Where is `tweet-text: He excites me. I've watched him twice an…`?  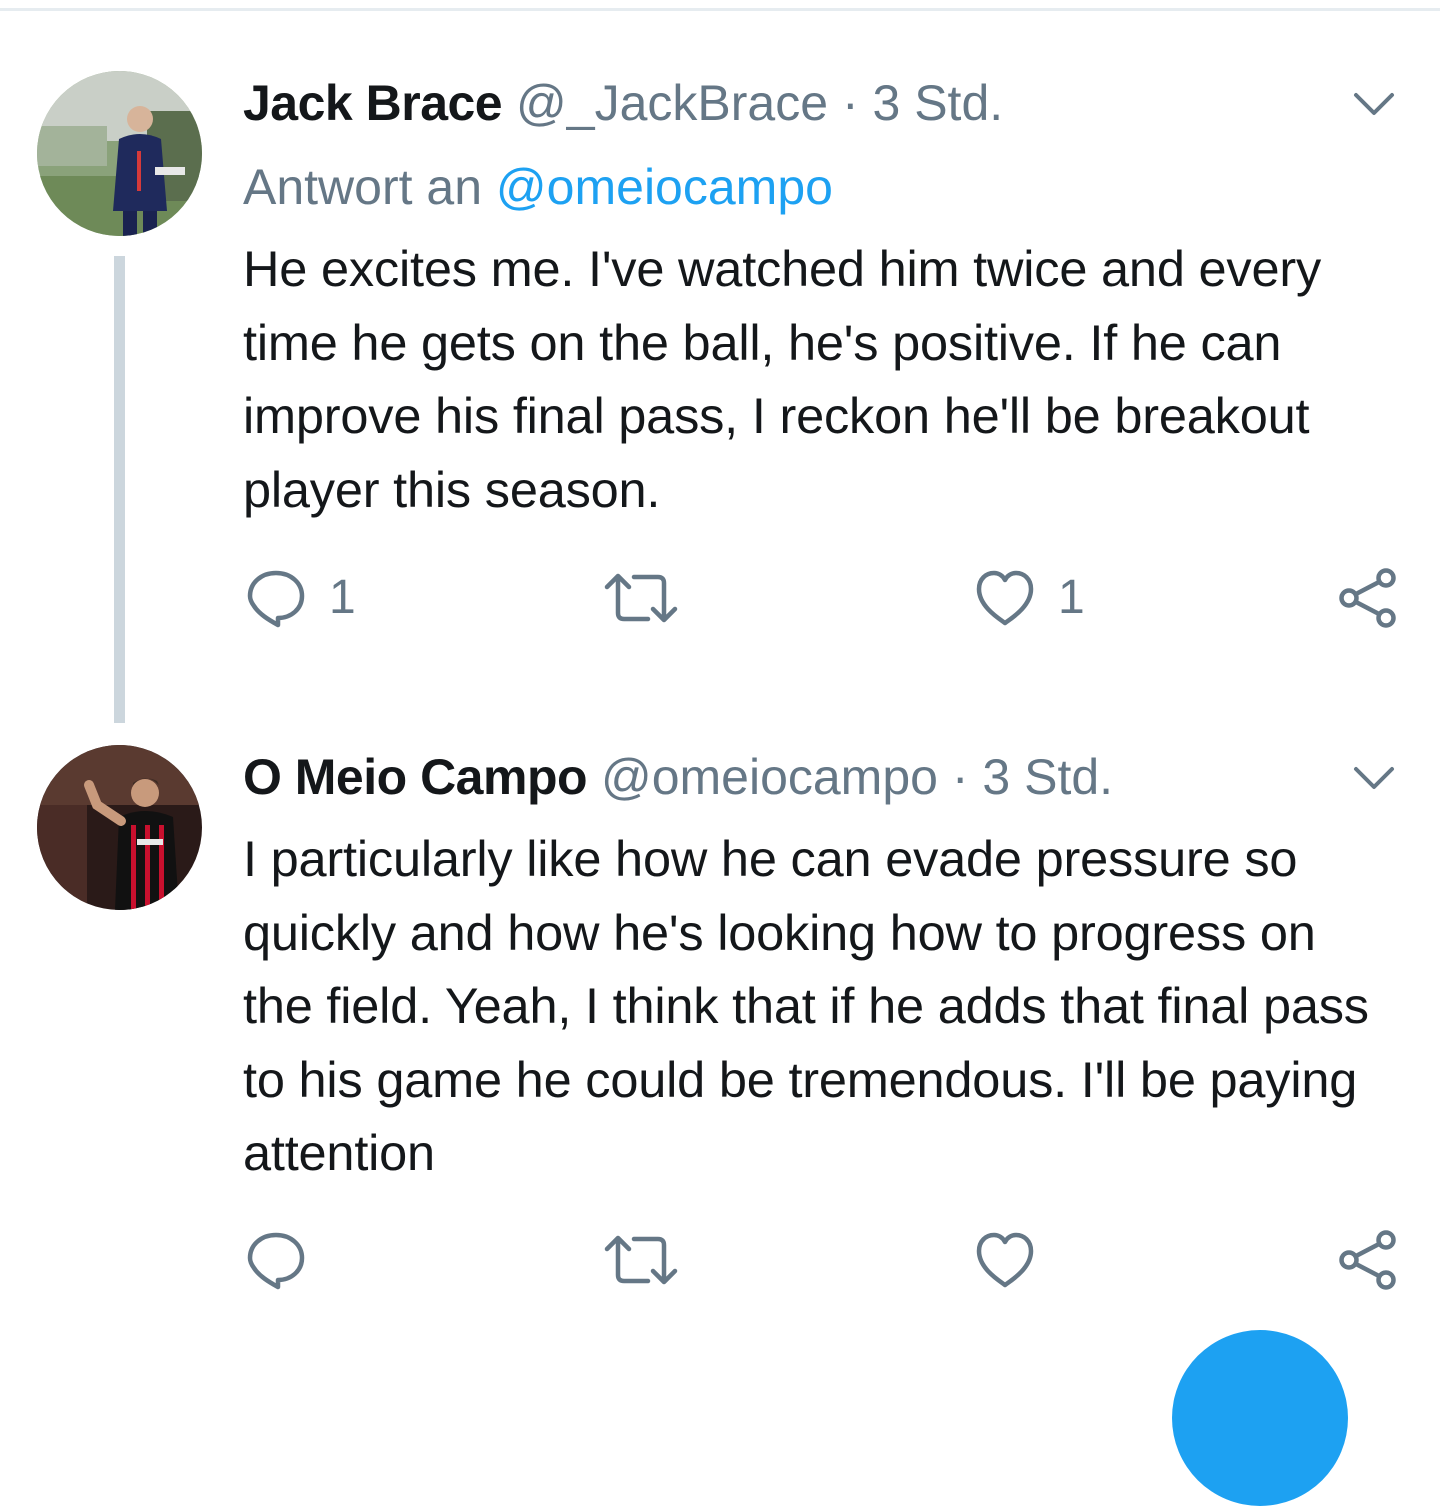 tweet-text: He excites me. I've watched him twice an… is located at coordinates (782, 379).